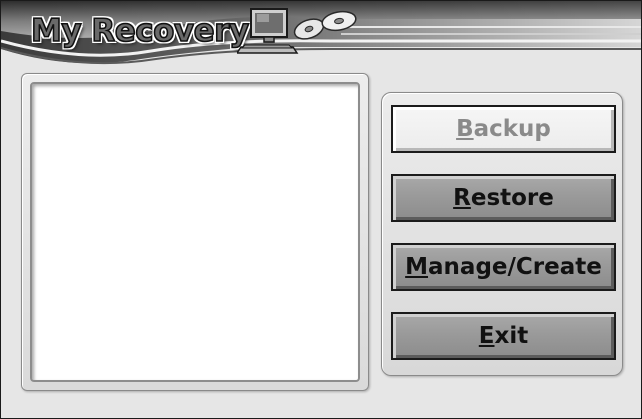  Describe the element at coordinates (140, 31) in the screenshot. I see `app-title: My Recovery` at that location.